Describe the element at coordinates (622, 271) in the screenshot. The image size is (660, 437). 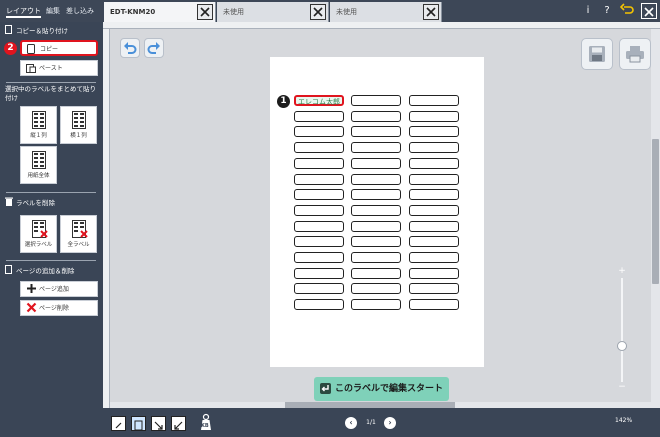
I see `zoom-in-icon: +` at that location.